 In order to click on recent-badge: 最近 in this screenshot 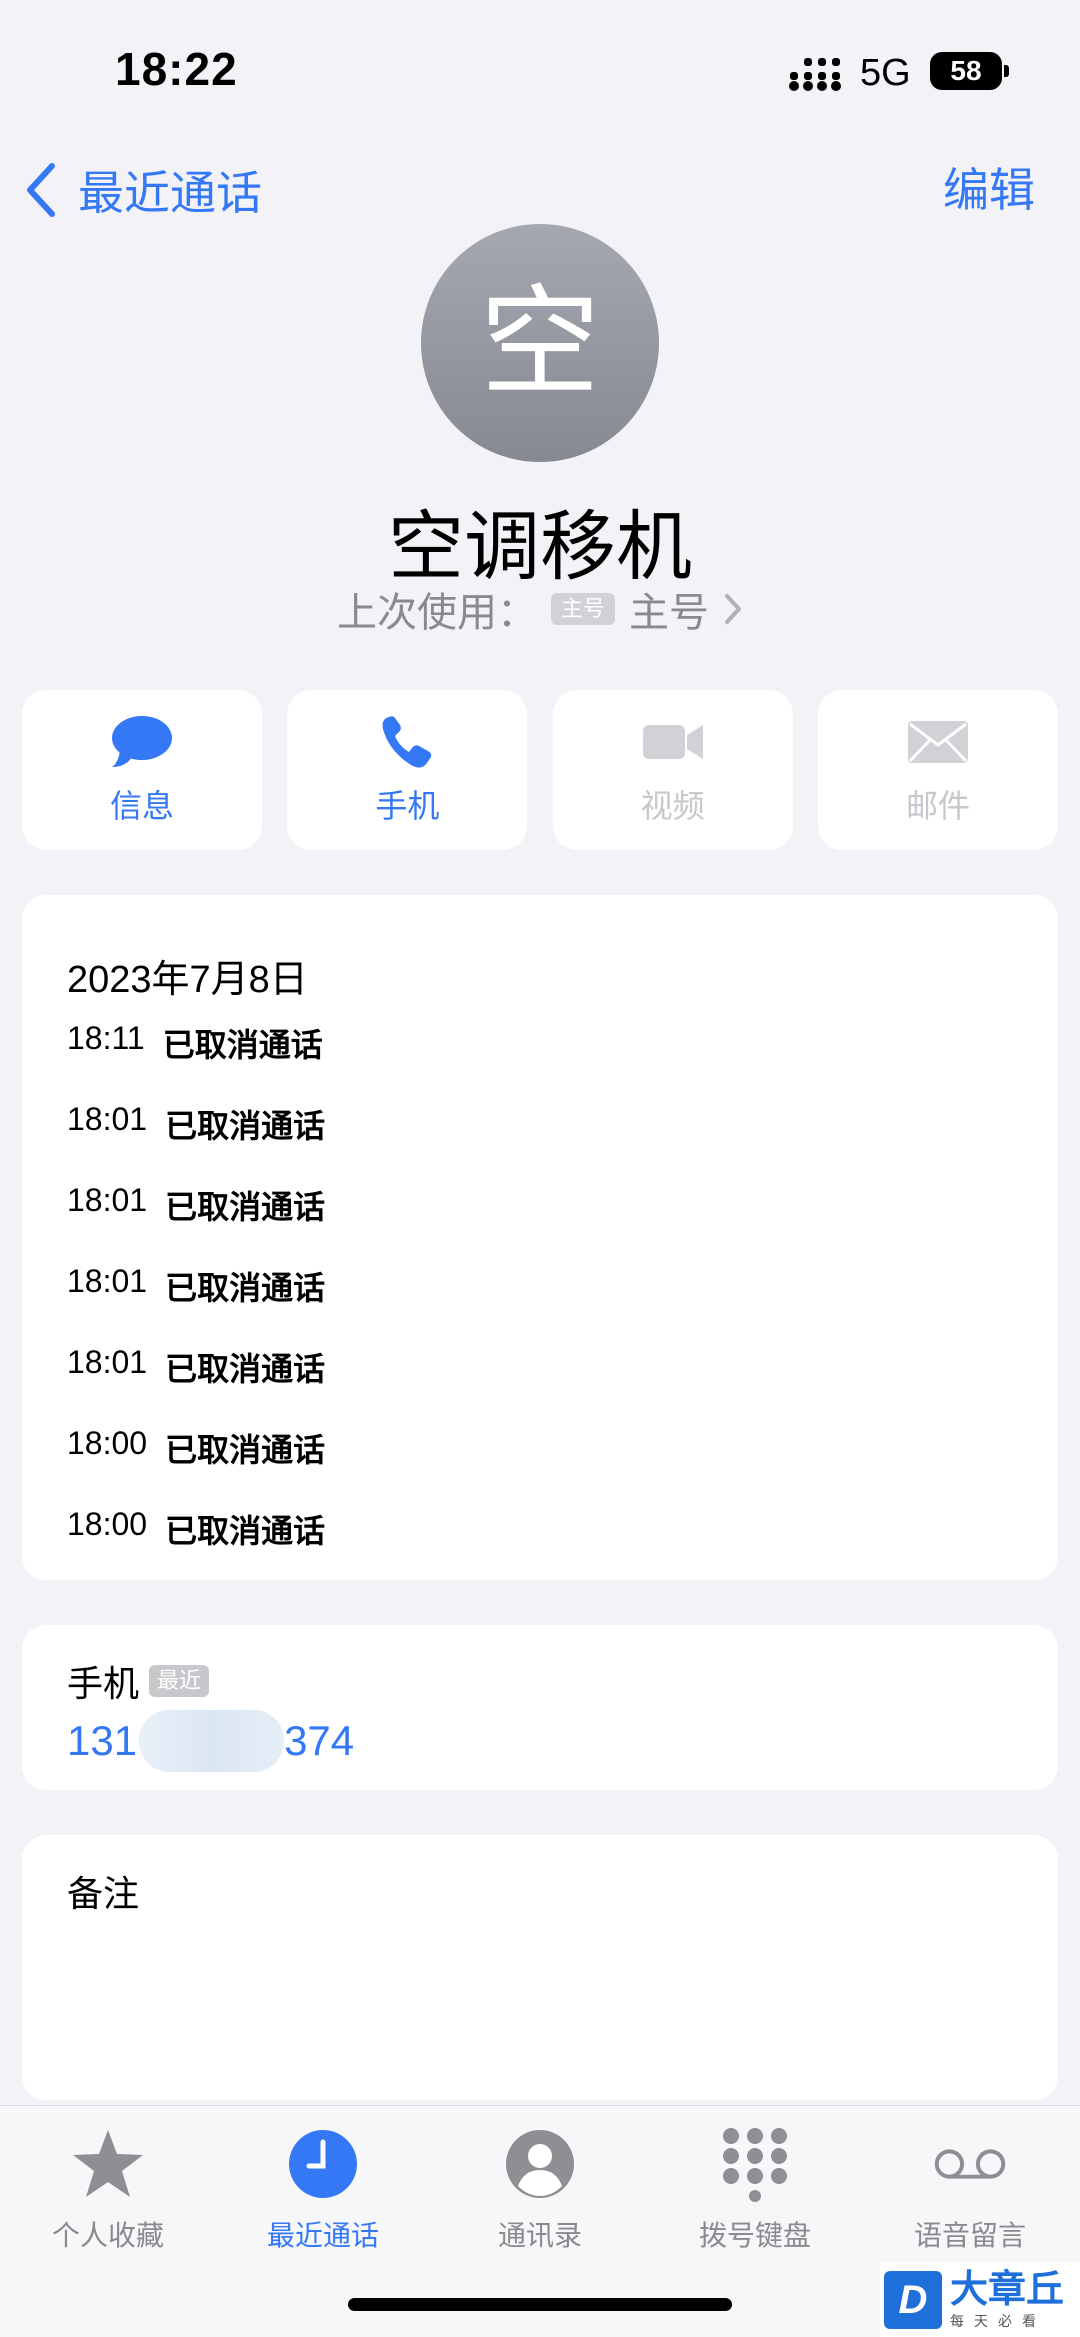, I will do `click(179, 1681)`.